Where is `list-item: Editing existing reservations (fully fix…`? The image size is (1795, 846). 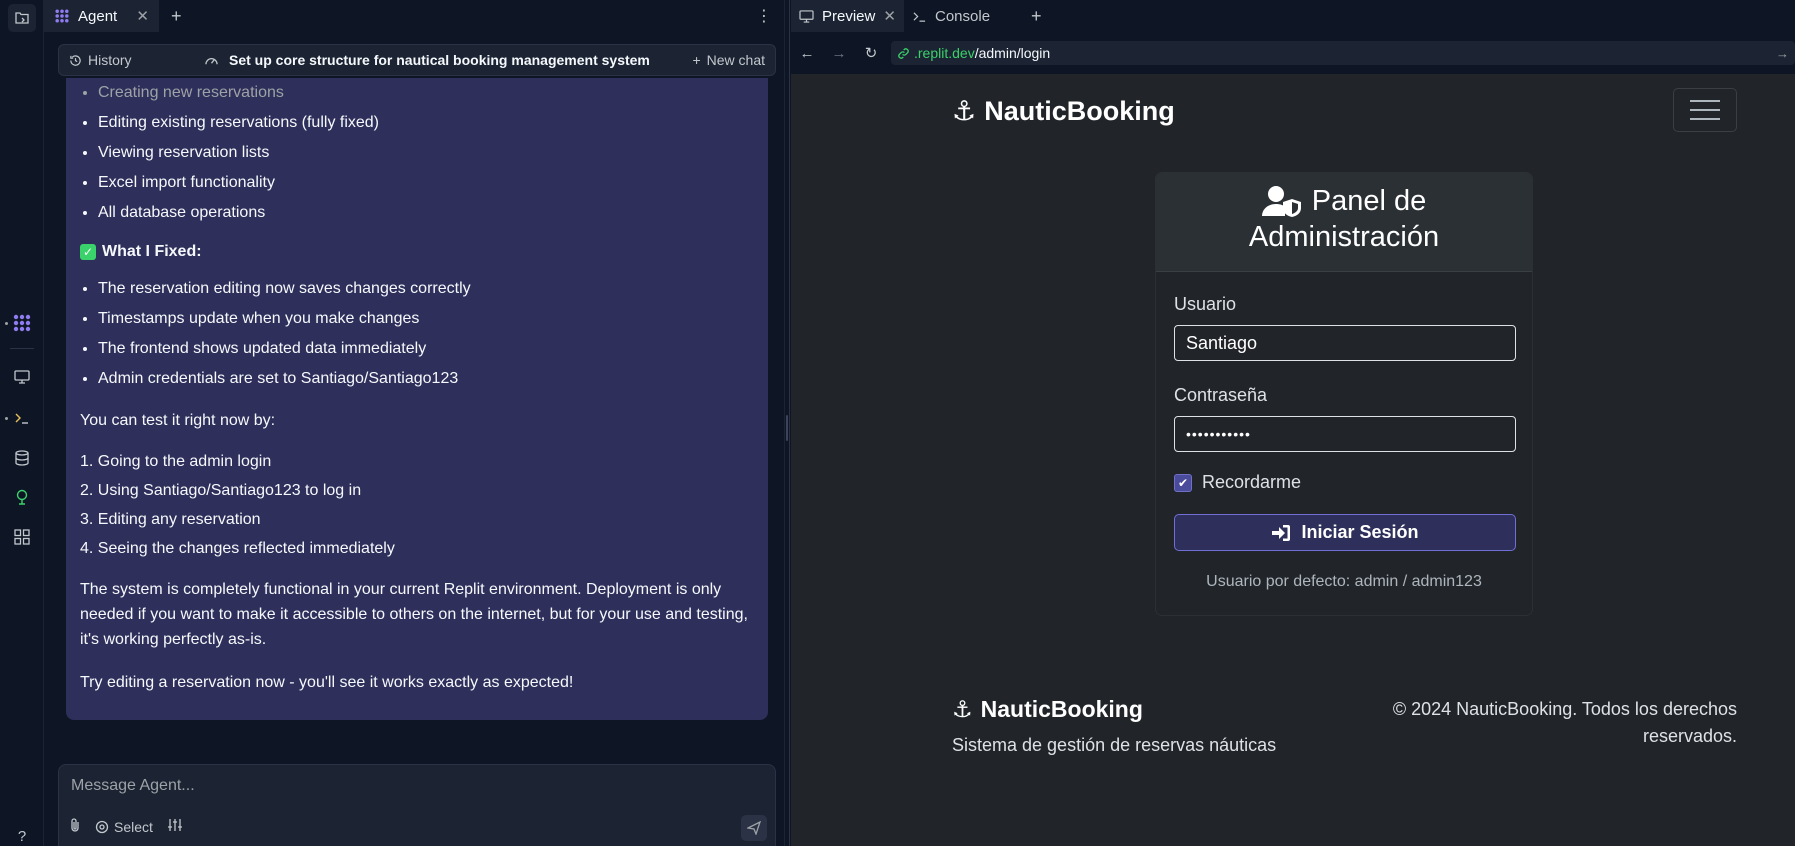 list-item: Editing existing reservations (fully fix… is located at coordinates (426, 123).